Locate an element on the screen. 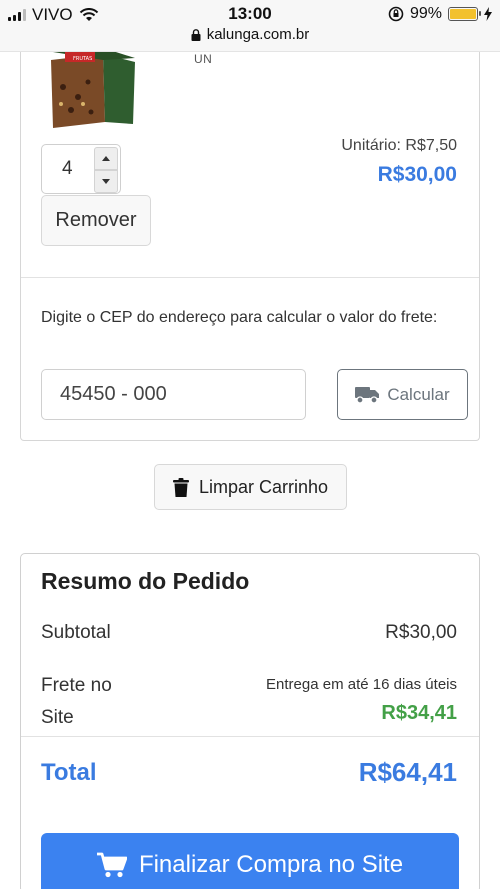  shipping-label: Frete no Site is located at coordinates (76, 702).